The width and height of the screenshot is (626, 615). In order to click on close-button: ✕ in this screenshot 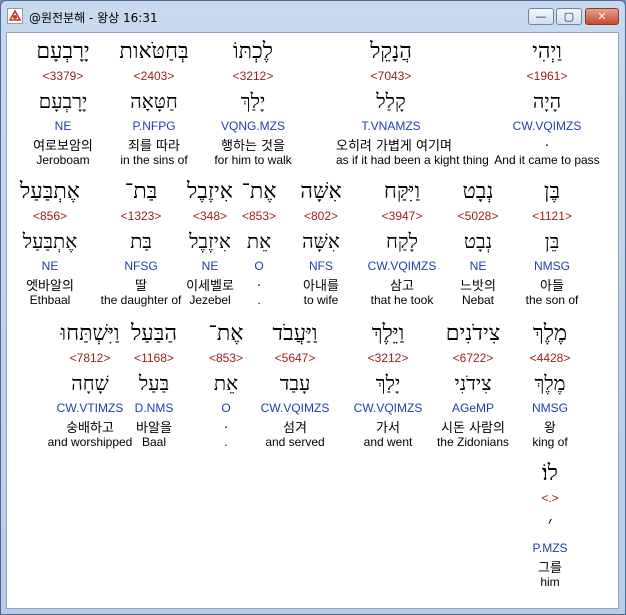, I will do `click(602, 16)`.